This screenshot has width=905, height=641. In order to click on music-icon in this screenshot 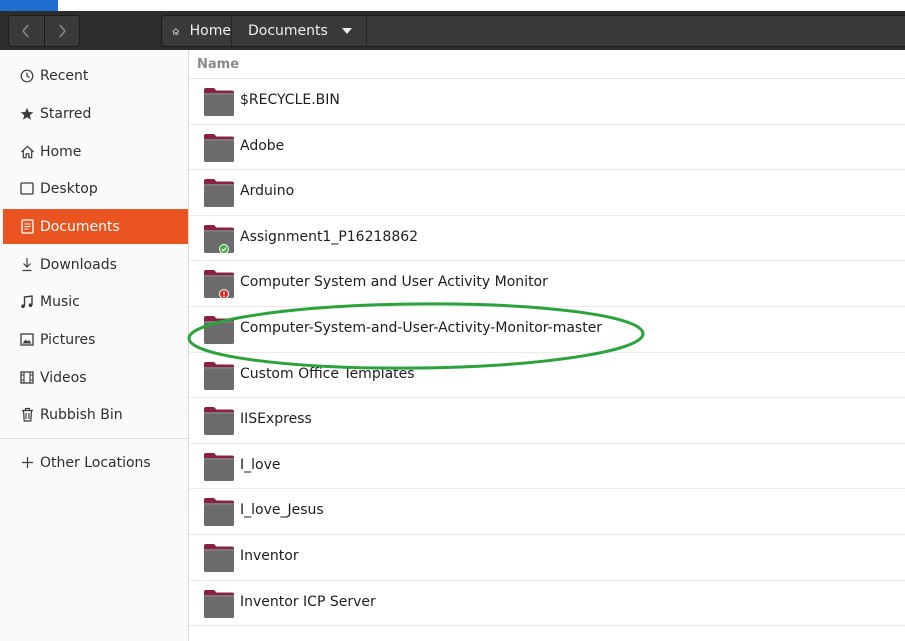, I will do `click(27, 302)`.